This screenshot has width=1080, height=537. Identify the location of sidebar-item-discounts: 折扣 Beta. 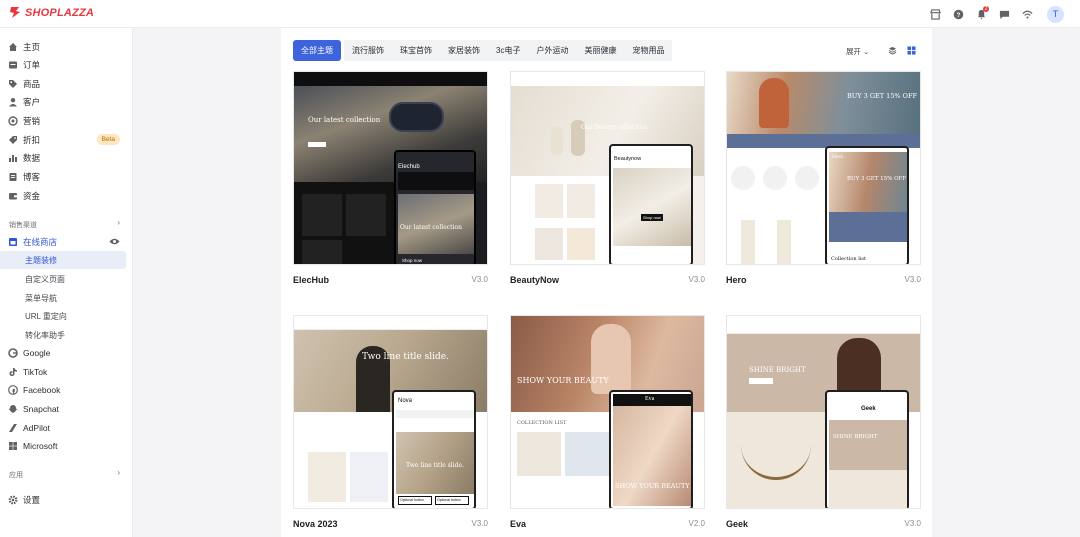
(66, 140).